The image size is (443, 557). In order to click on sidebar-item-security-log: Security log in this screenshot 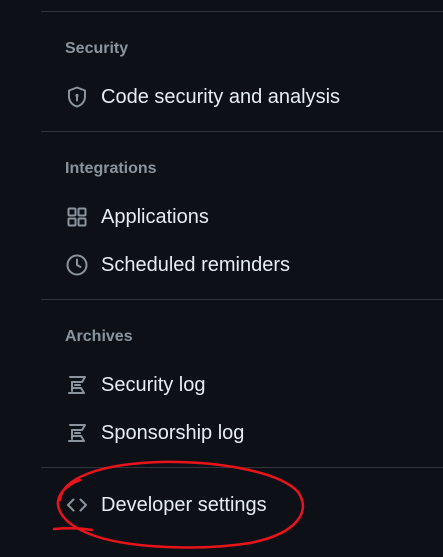, I will do `click(242, 385)`.